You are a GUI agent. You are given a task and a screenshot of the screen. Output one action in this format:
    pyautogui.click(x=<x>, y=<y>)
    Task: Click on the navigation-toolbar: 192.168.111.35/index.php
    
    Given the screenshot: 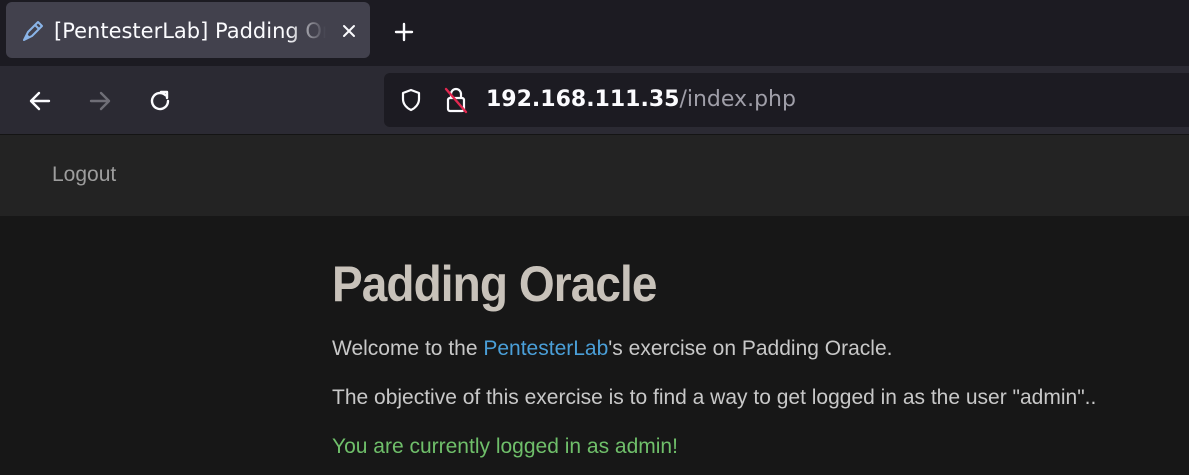 What is the action you would take?
    pyautogui.click(x=594, y=100)
    